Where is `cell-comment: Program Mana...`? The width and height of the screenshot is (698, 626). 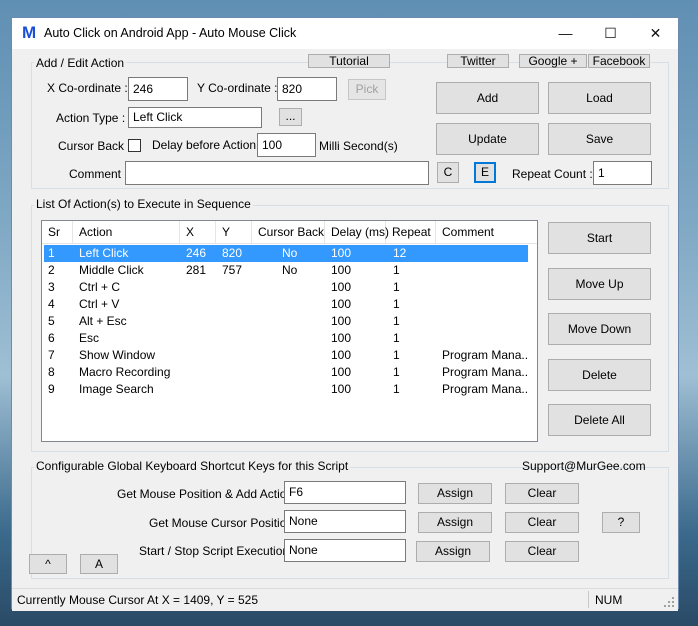
cell-comment: Program Mana... is located at coordinates (485, 389).